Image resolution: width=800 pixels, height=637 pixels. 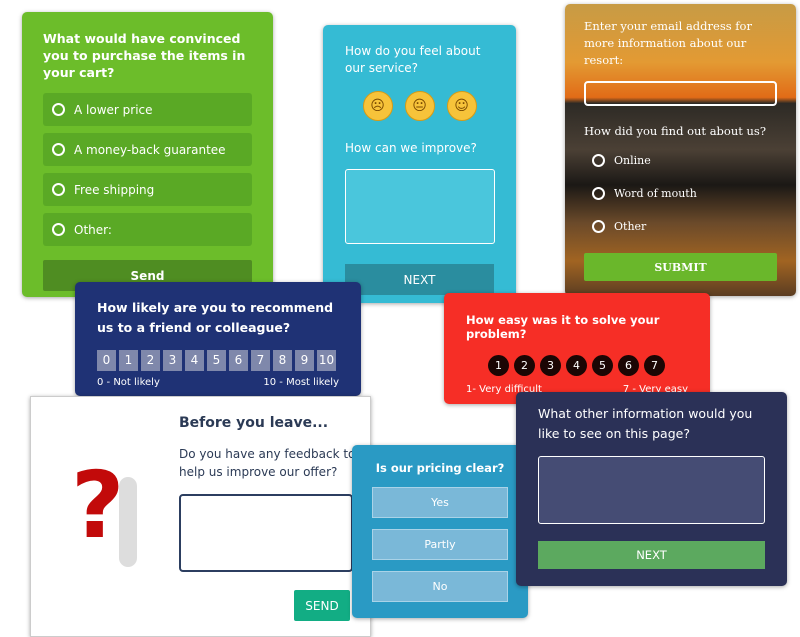 I want to click on source-question: How did you find out about us?, so click(x=675, y=131).